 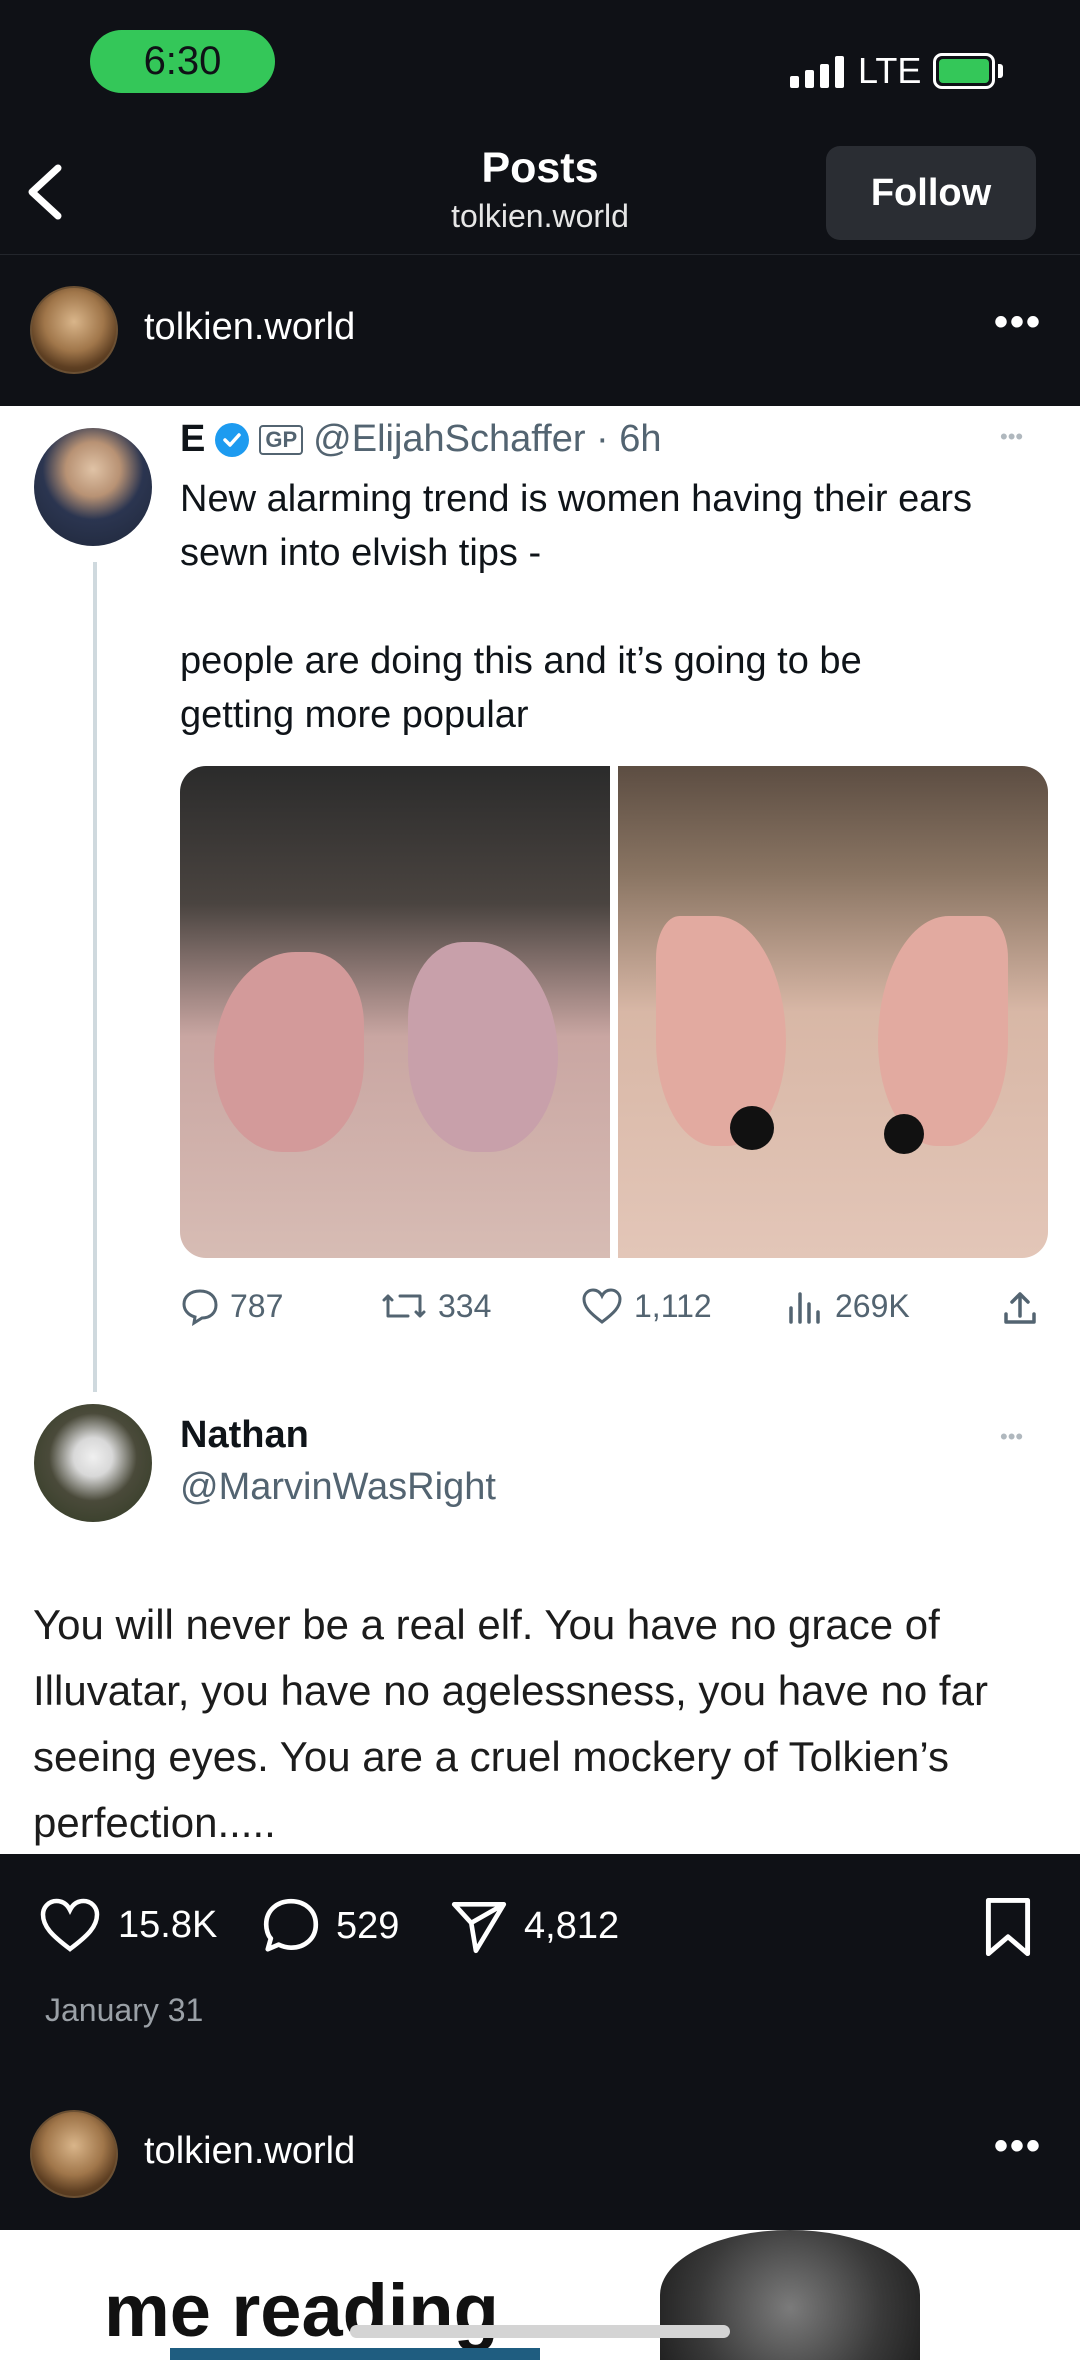 What do you see at coordinates (70, 1925) in the screenshot?
I see `heart-icon` at bounding box center [70, 1925].